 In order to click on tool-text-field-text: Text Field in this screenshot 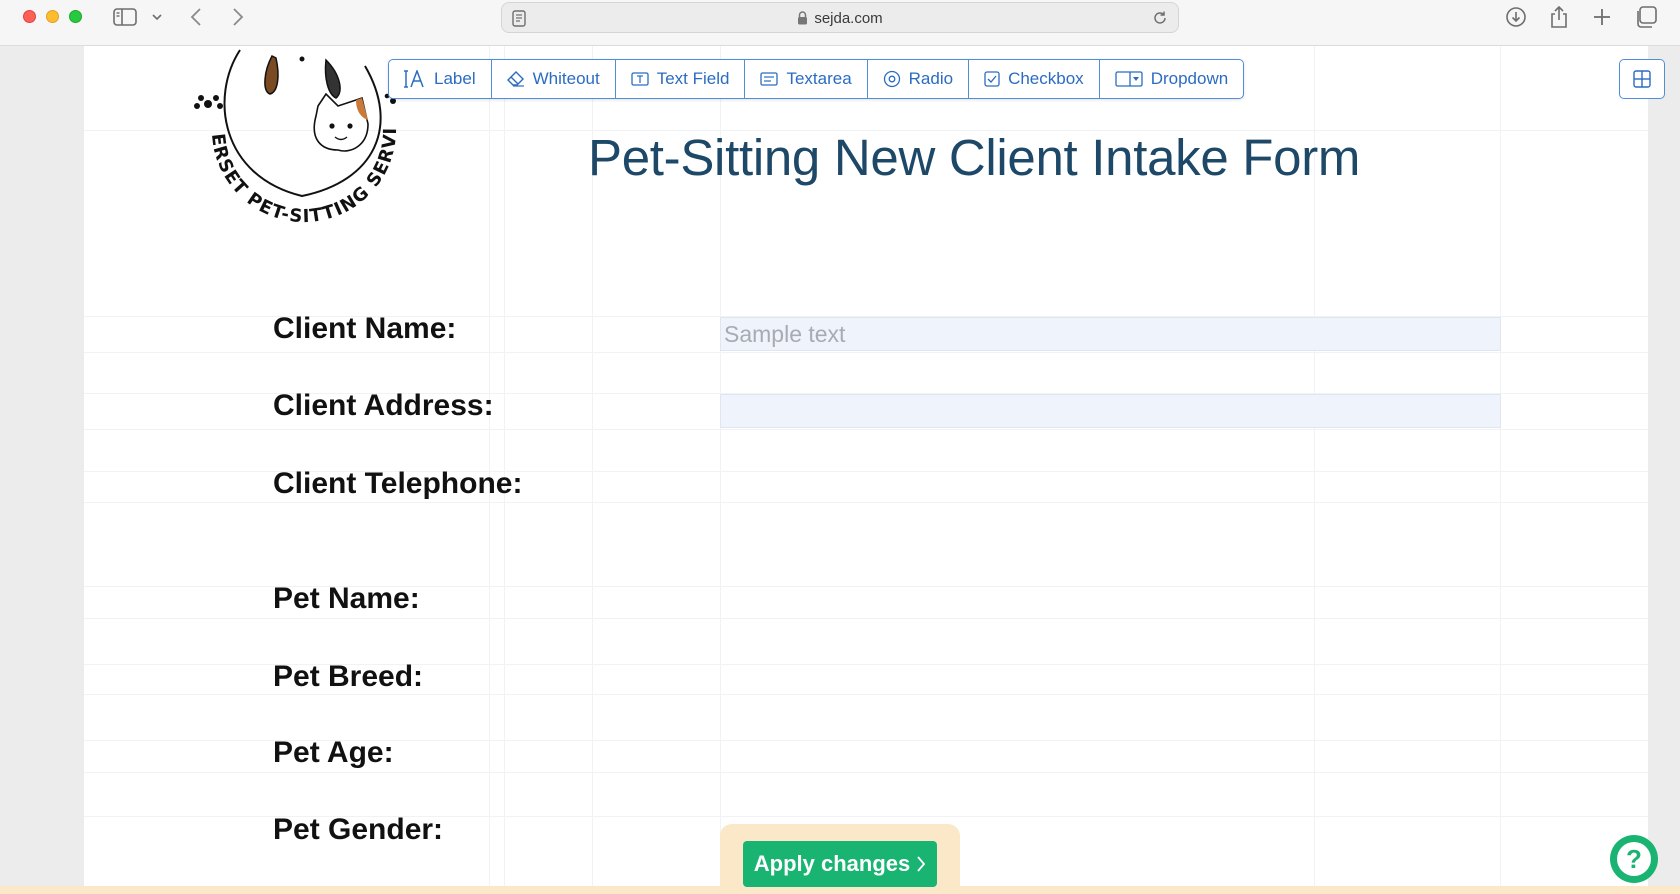, I will do `click(693, 78)`.